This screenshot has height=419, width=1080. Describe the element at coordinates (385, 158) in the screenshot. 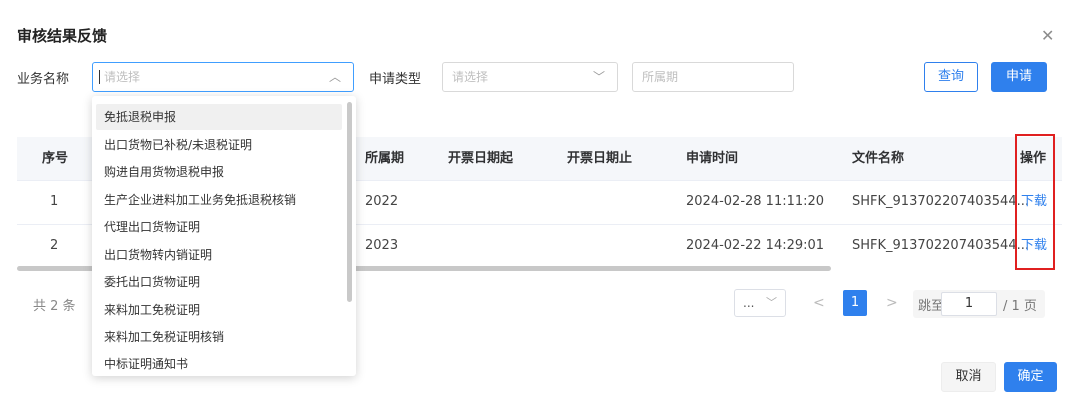

I see `column-header-period: 所属期` at that location.